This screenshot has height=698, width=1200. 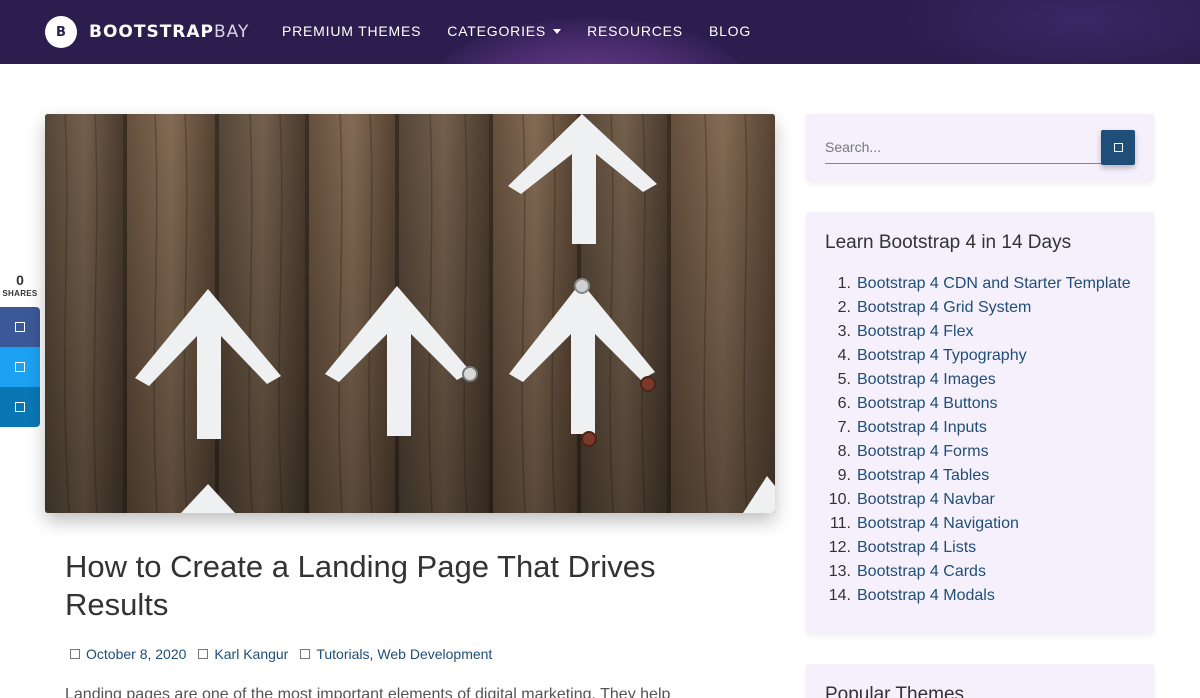 I want to click on list-item: 1. Bootstrap 4 CDN and Starter Template, so click(x=978, y=284).